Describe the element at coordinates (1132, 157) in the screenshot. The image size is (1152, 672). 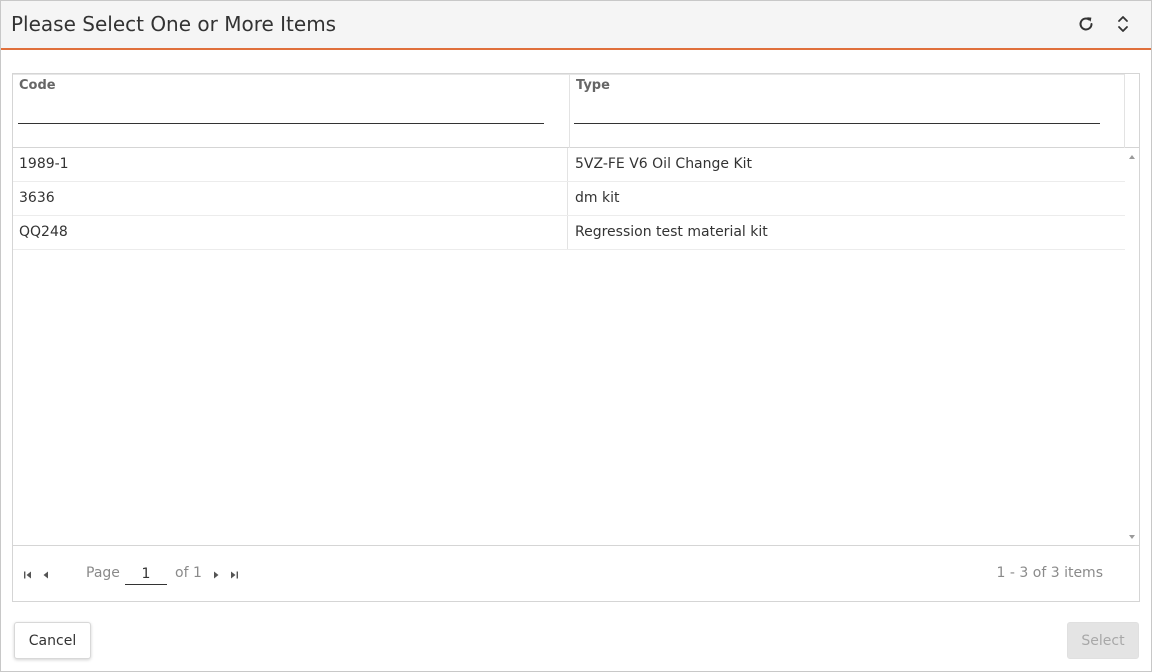
I see `scroll-up-arrow-icon` at that location.